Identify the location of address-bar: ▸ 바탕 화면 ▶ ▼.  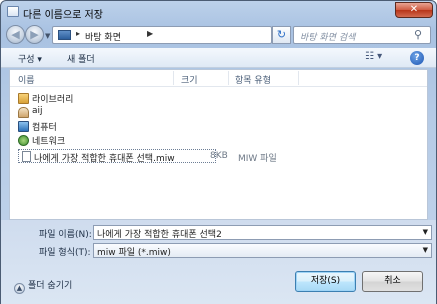
(180, 35).